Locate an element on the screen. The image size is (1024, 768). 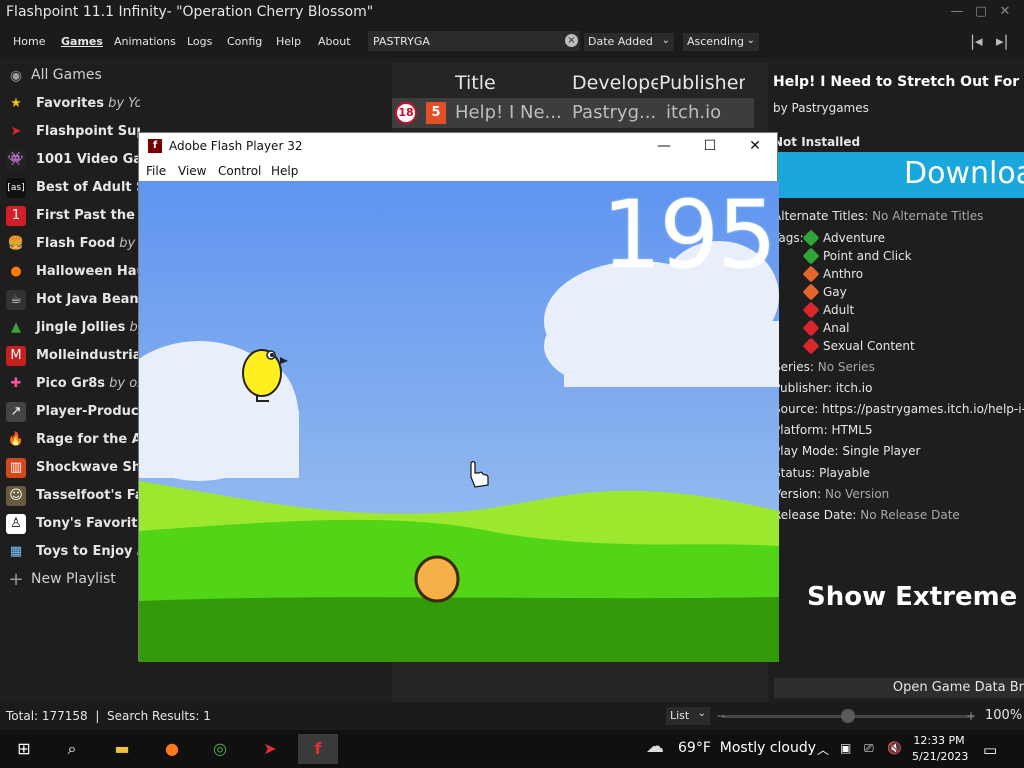
publisher-value: itch.io is located at coordinates (854, 388).